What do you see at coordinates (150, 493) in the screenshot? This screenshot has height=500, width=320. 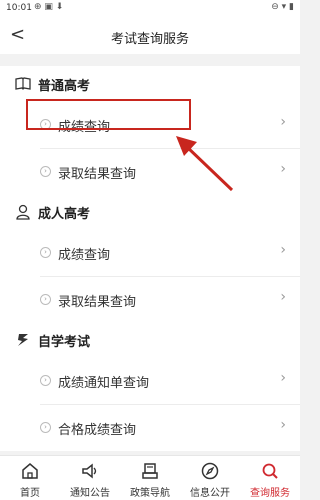 I see `nav-label: 政策导航` at bounding box center [150, 493].